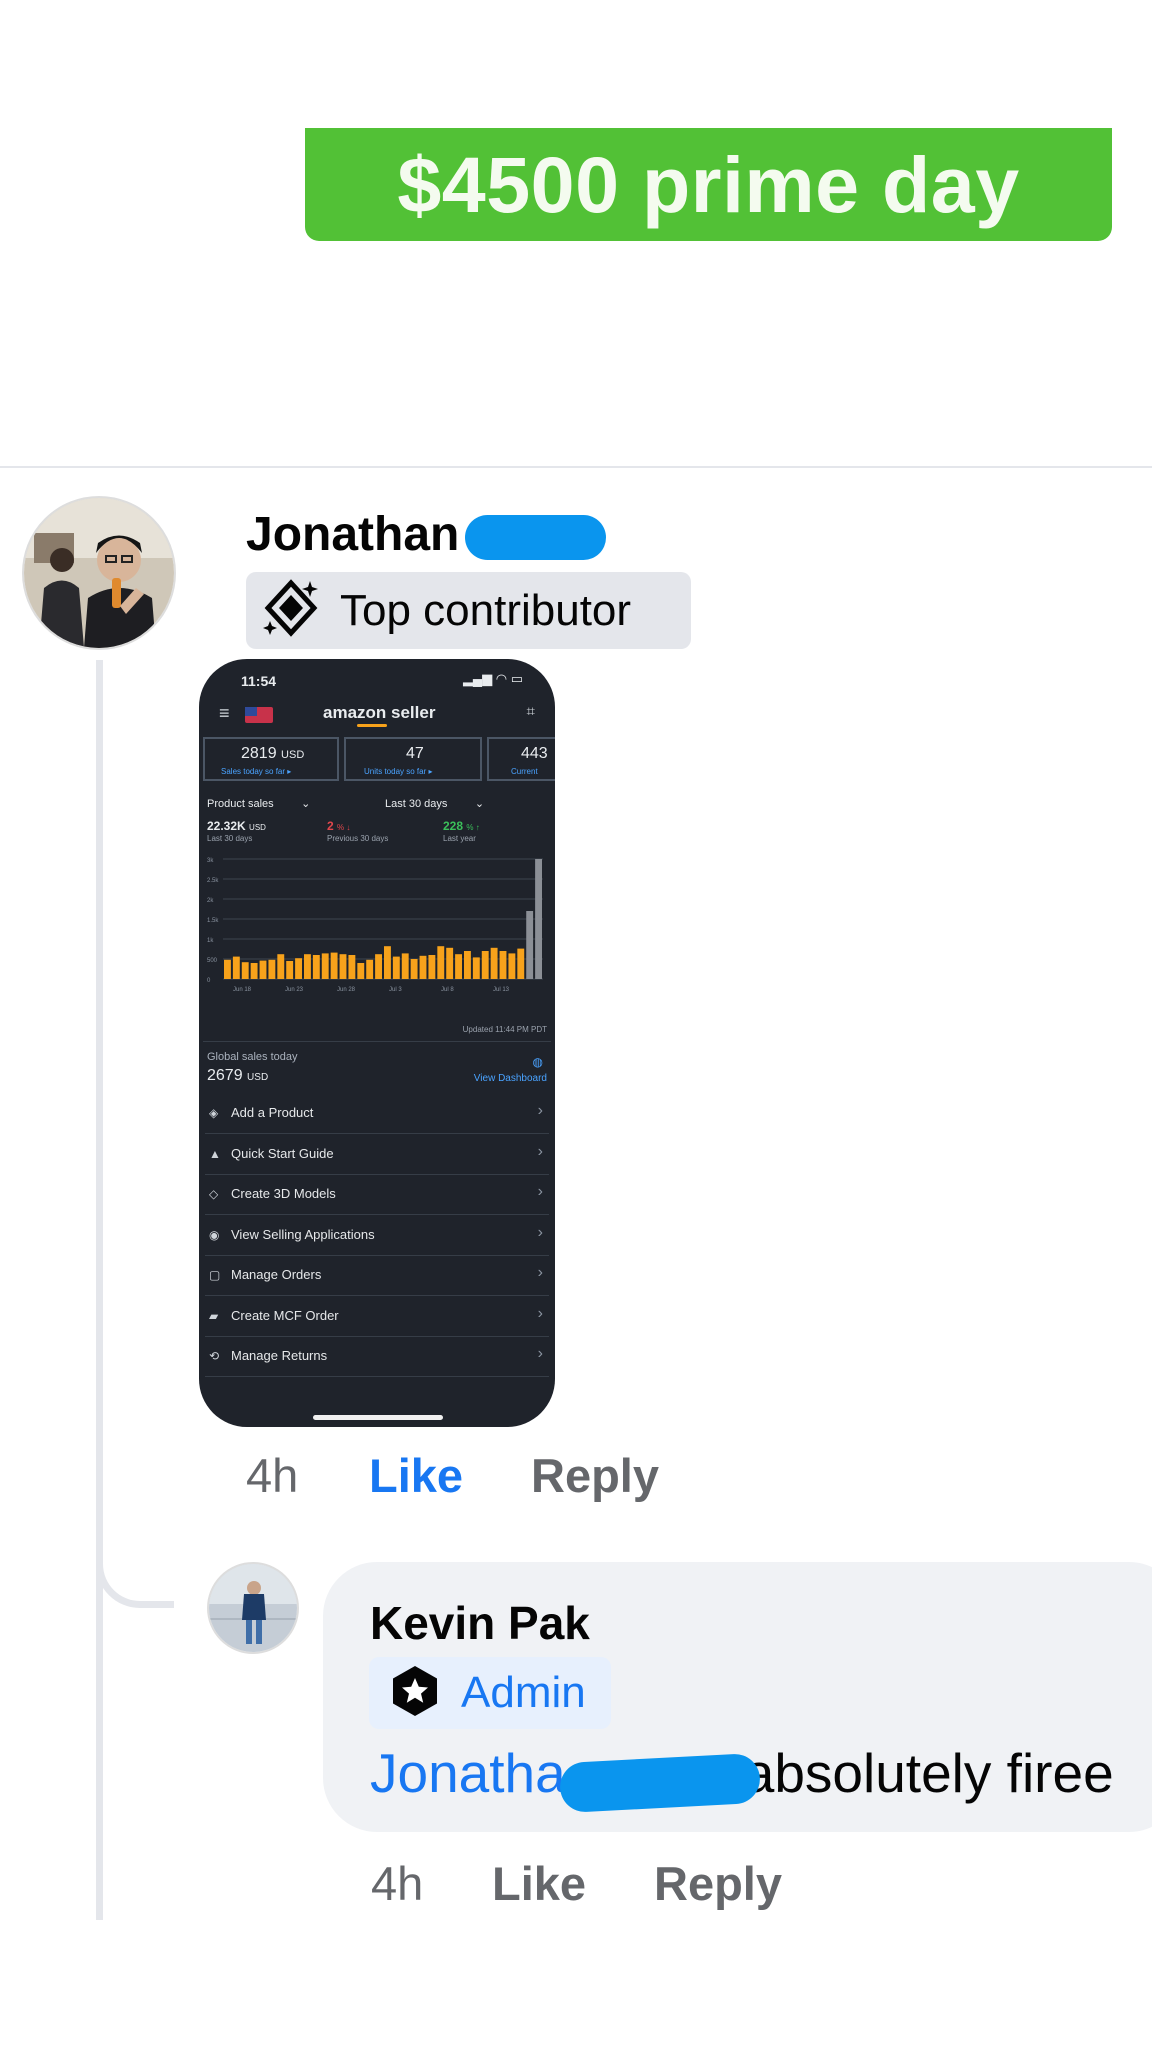 The image size is (1152, 2048). Describe the element at coordinates (377, 1356) in the screenshot. I see `menu-item: ⟲ Manage Returns ›` at that location.